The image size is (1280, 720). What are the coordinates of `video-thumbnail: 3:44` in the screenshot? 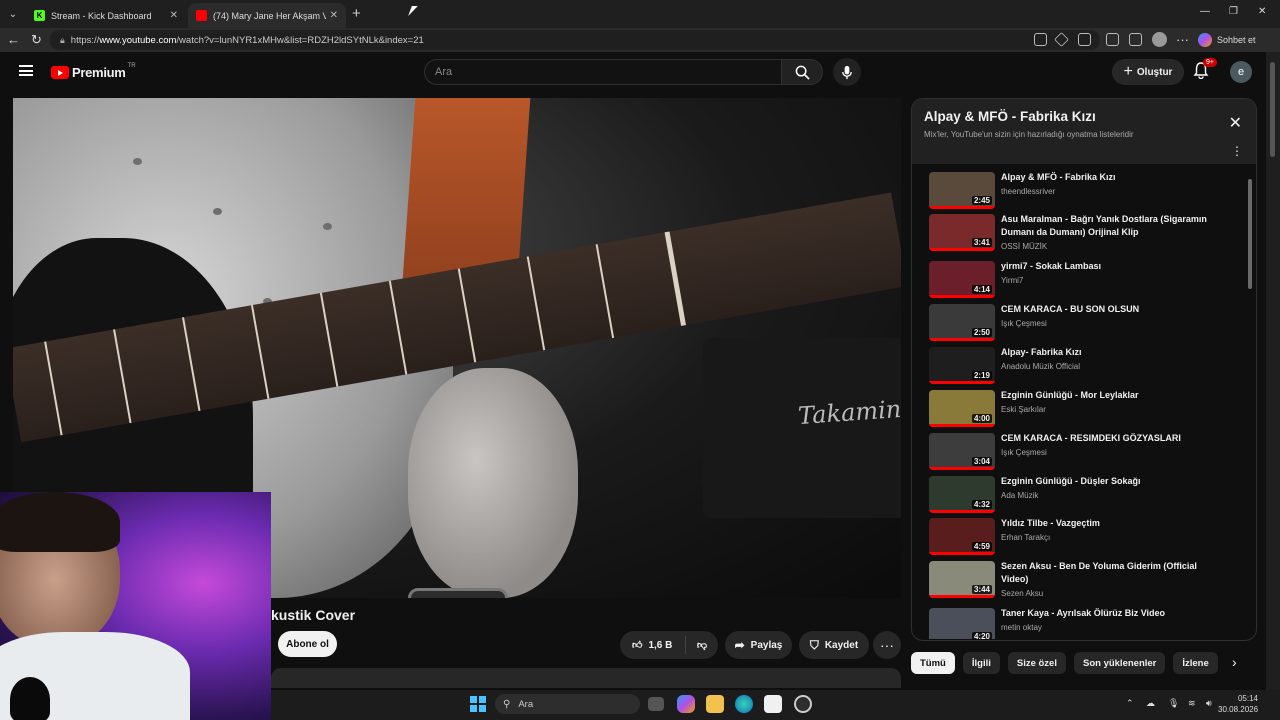 It's located at (962, 579).